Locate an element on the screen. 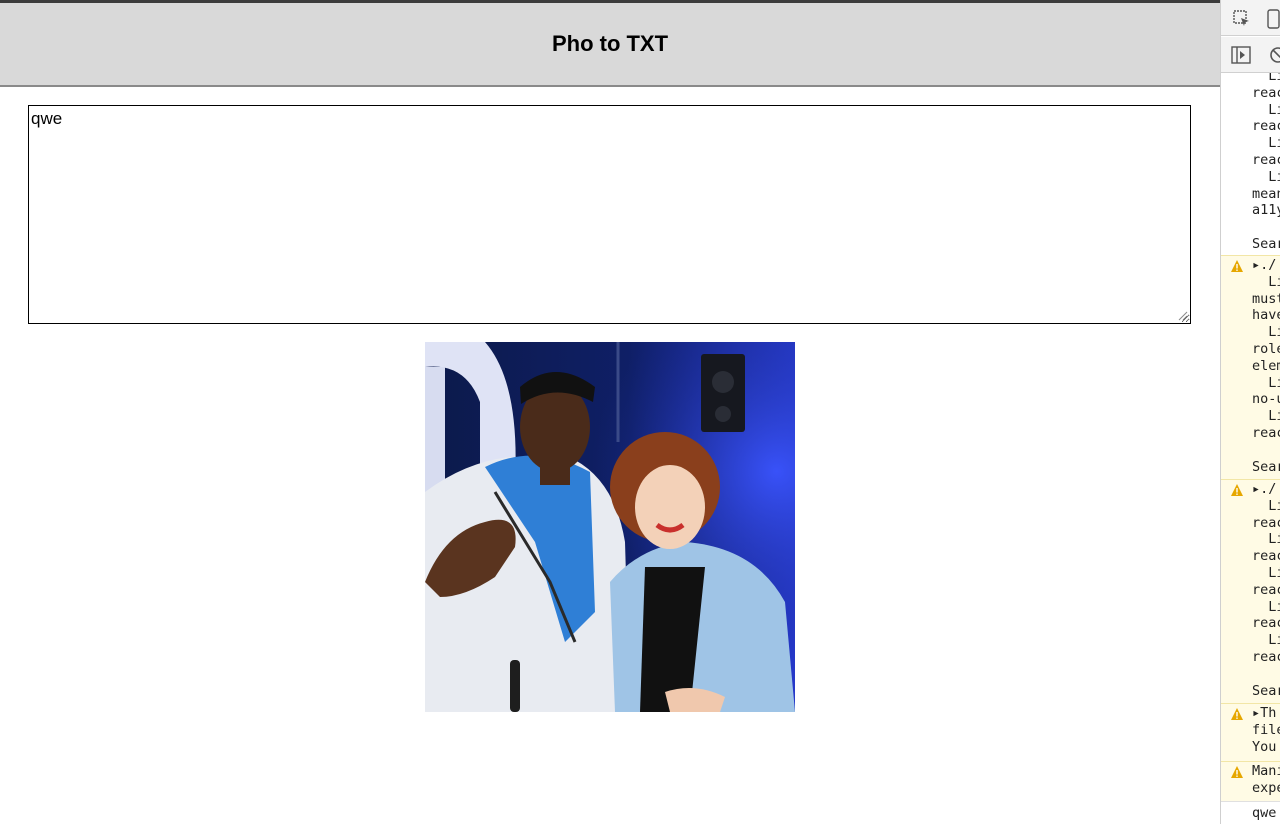  console-line: role is located at coordinates (1266, 349).